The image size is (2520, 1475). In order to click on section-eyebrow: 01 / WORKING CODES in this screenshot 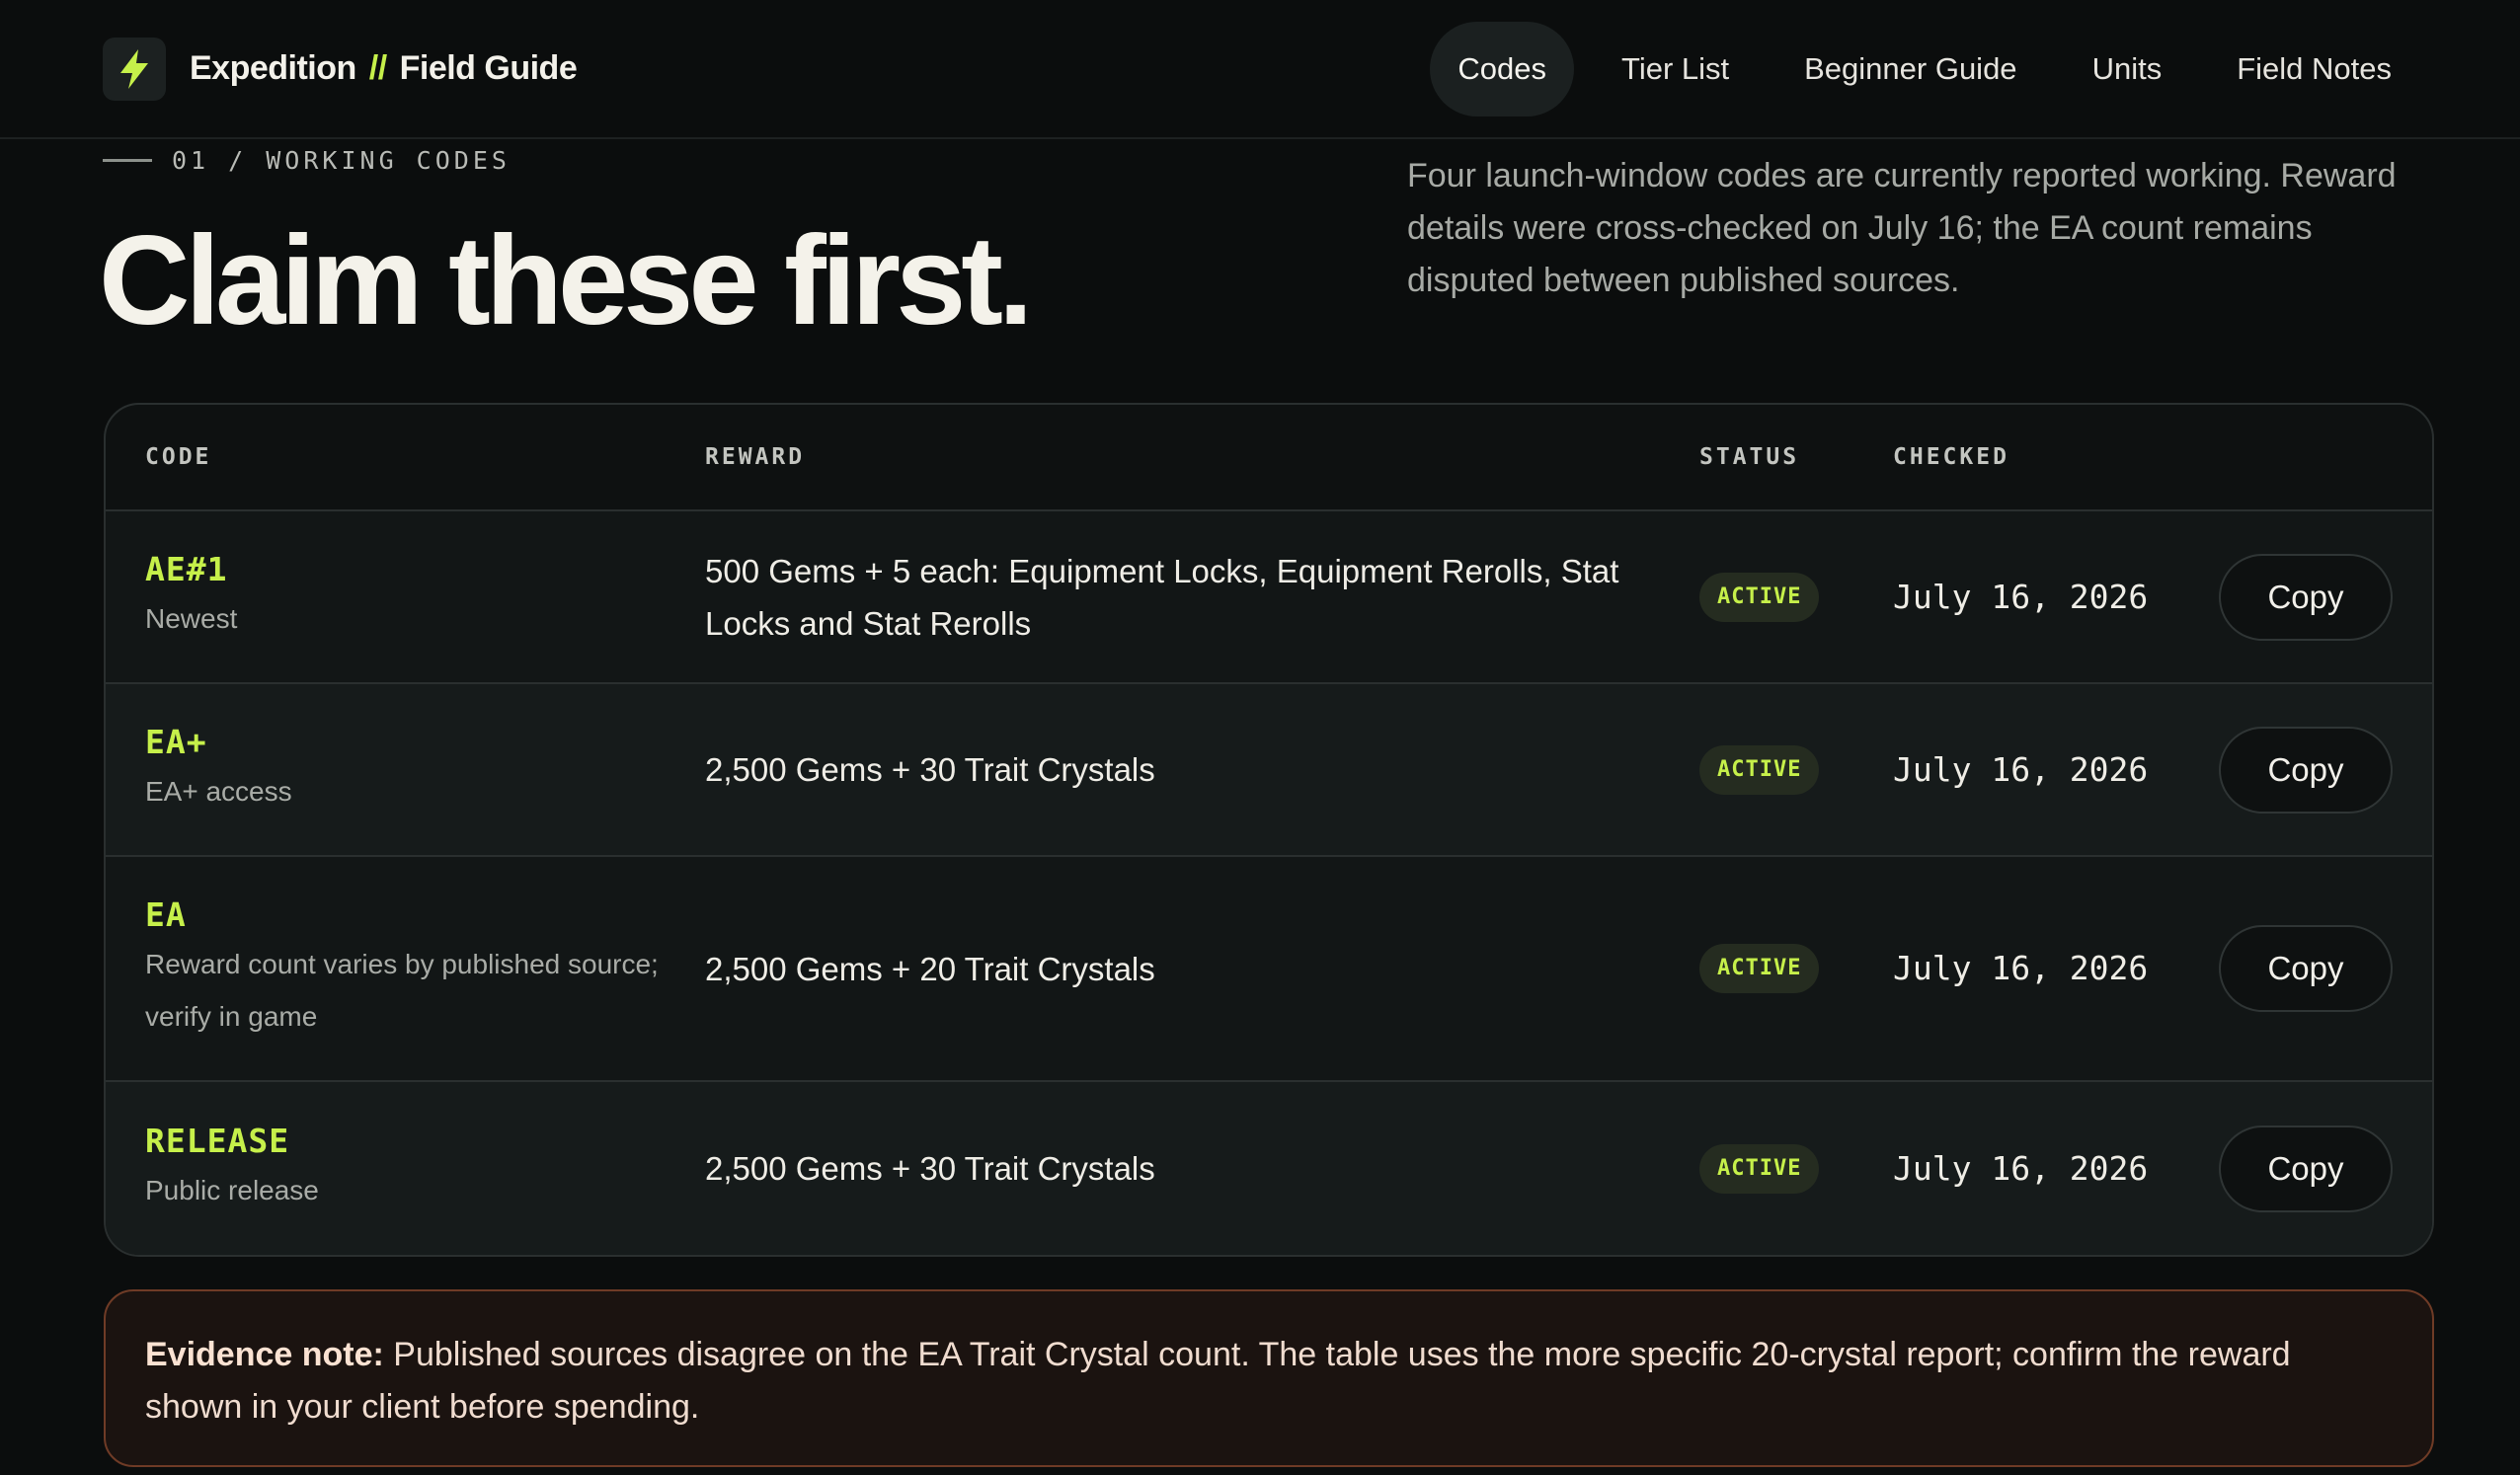, I will do `click(307, 160)`.